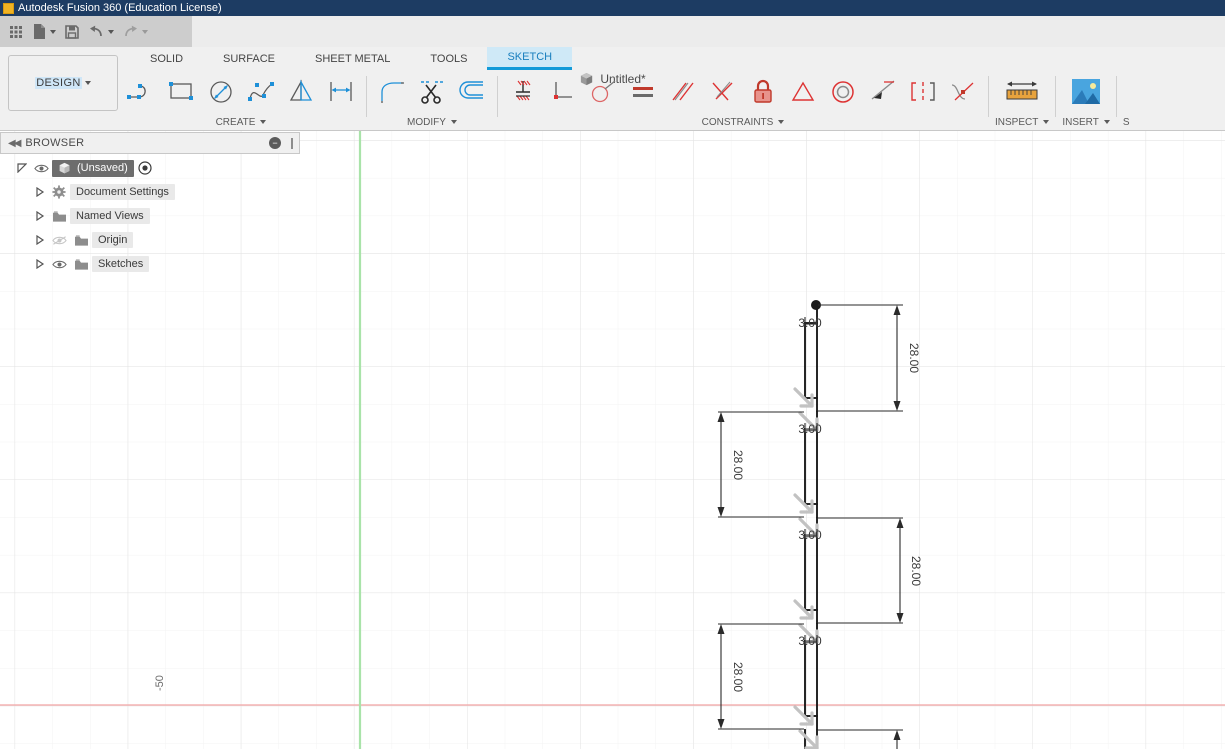 Image resolution: width=1225 pixels, height=749 pixels. I want to click on spline-icon, so click(261, 91).